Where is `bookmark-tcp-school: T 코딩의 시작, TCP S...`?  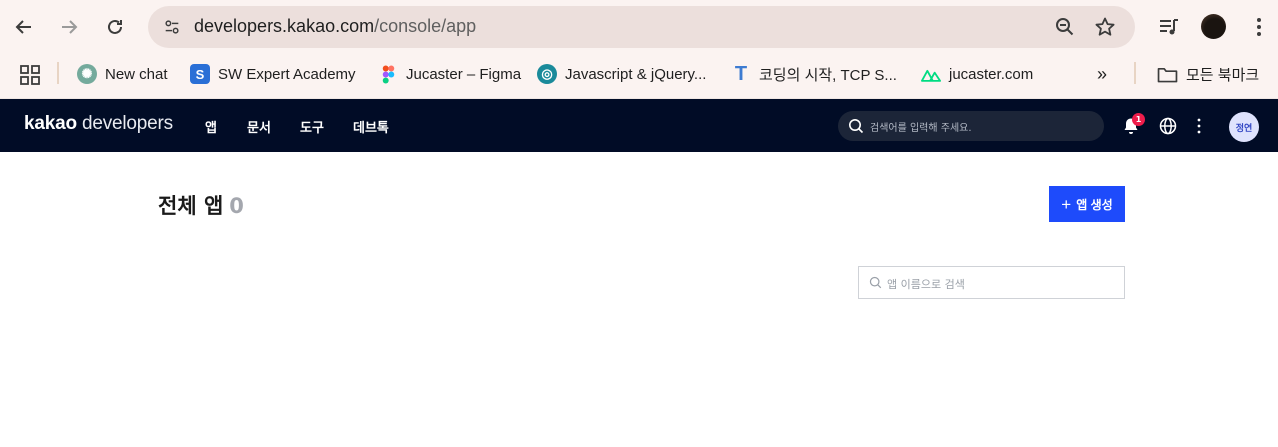 bookmark-tcp-school: T 코딩의 시작, TCP S... is located at coordinates (814, 74).